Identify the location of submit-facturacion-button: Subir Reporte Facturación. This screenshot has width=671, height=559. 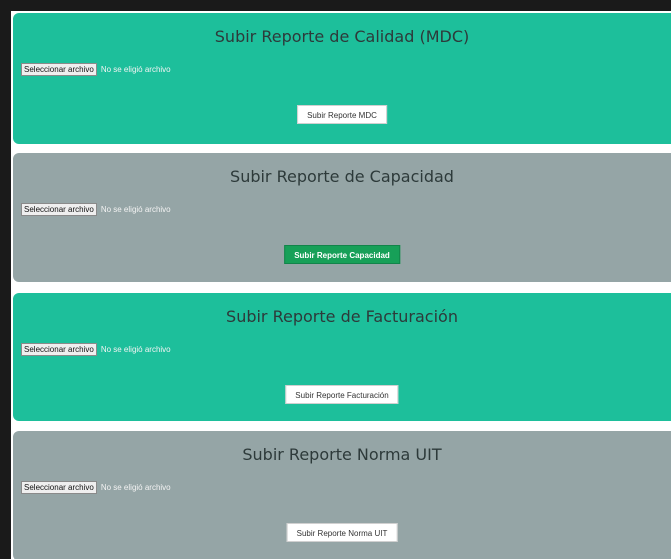
(342, 394).